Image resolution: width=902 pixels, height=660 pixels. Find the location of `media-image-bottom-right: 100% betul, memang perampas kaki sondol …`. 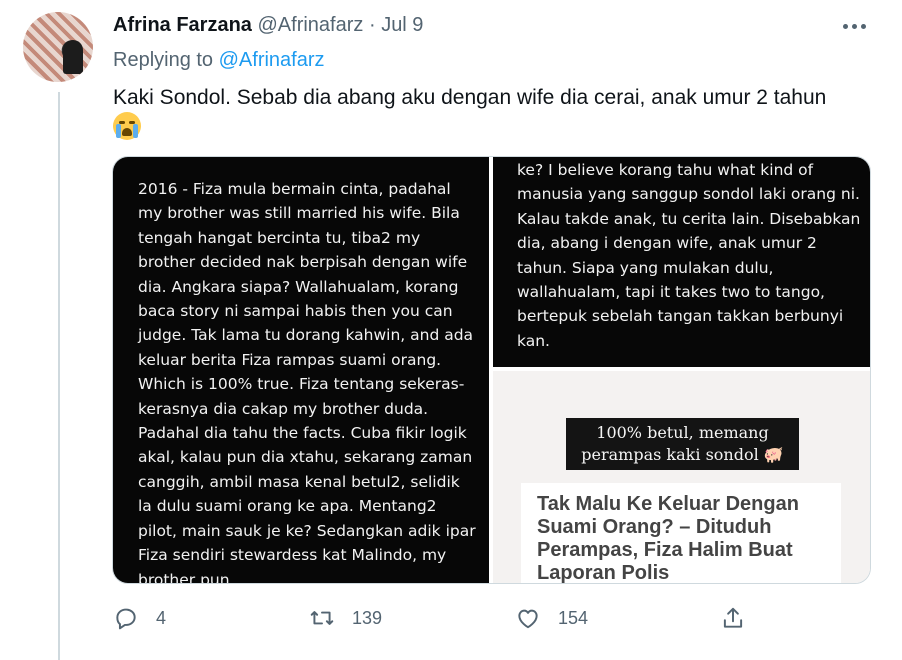

media-image-bottom-right: 100% betul, memang perampas kaki sondol … is located at coordinates (681, 477).